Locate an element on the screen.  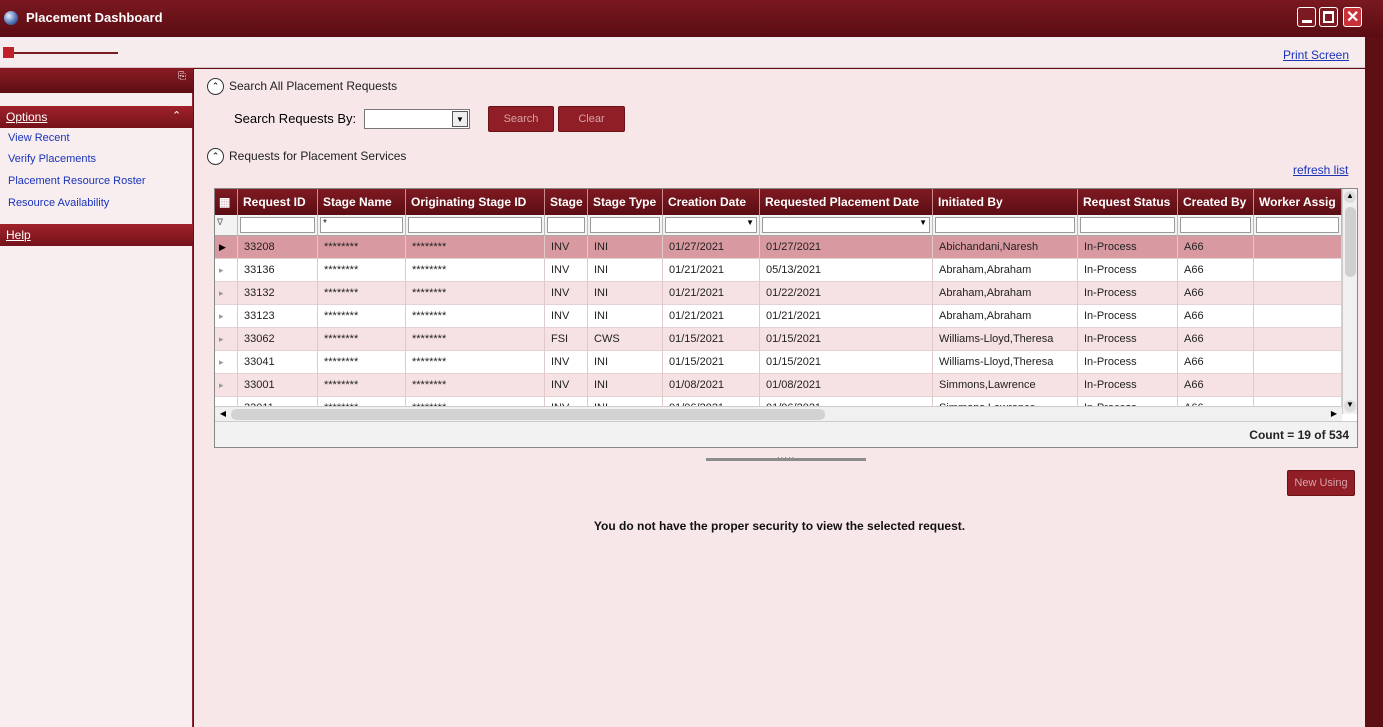
cell-requested-placement-date: 01/15/2021 is located at coordinates (846, 362).